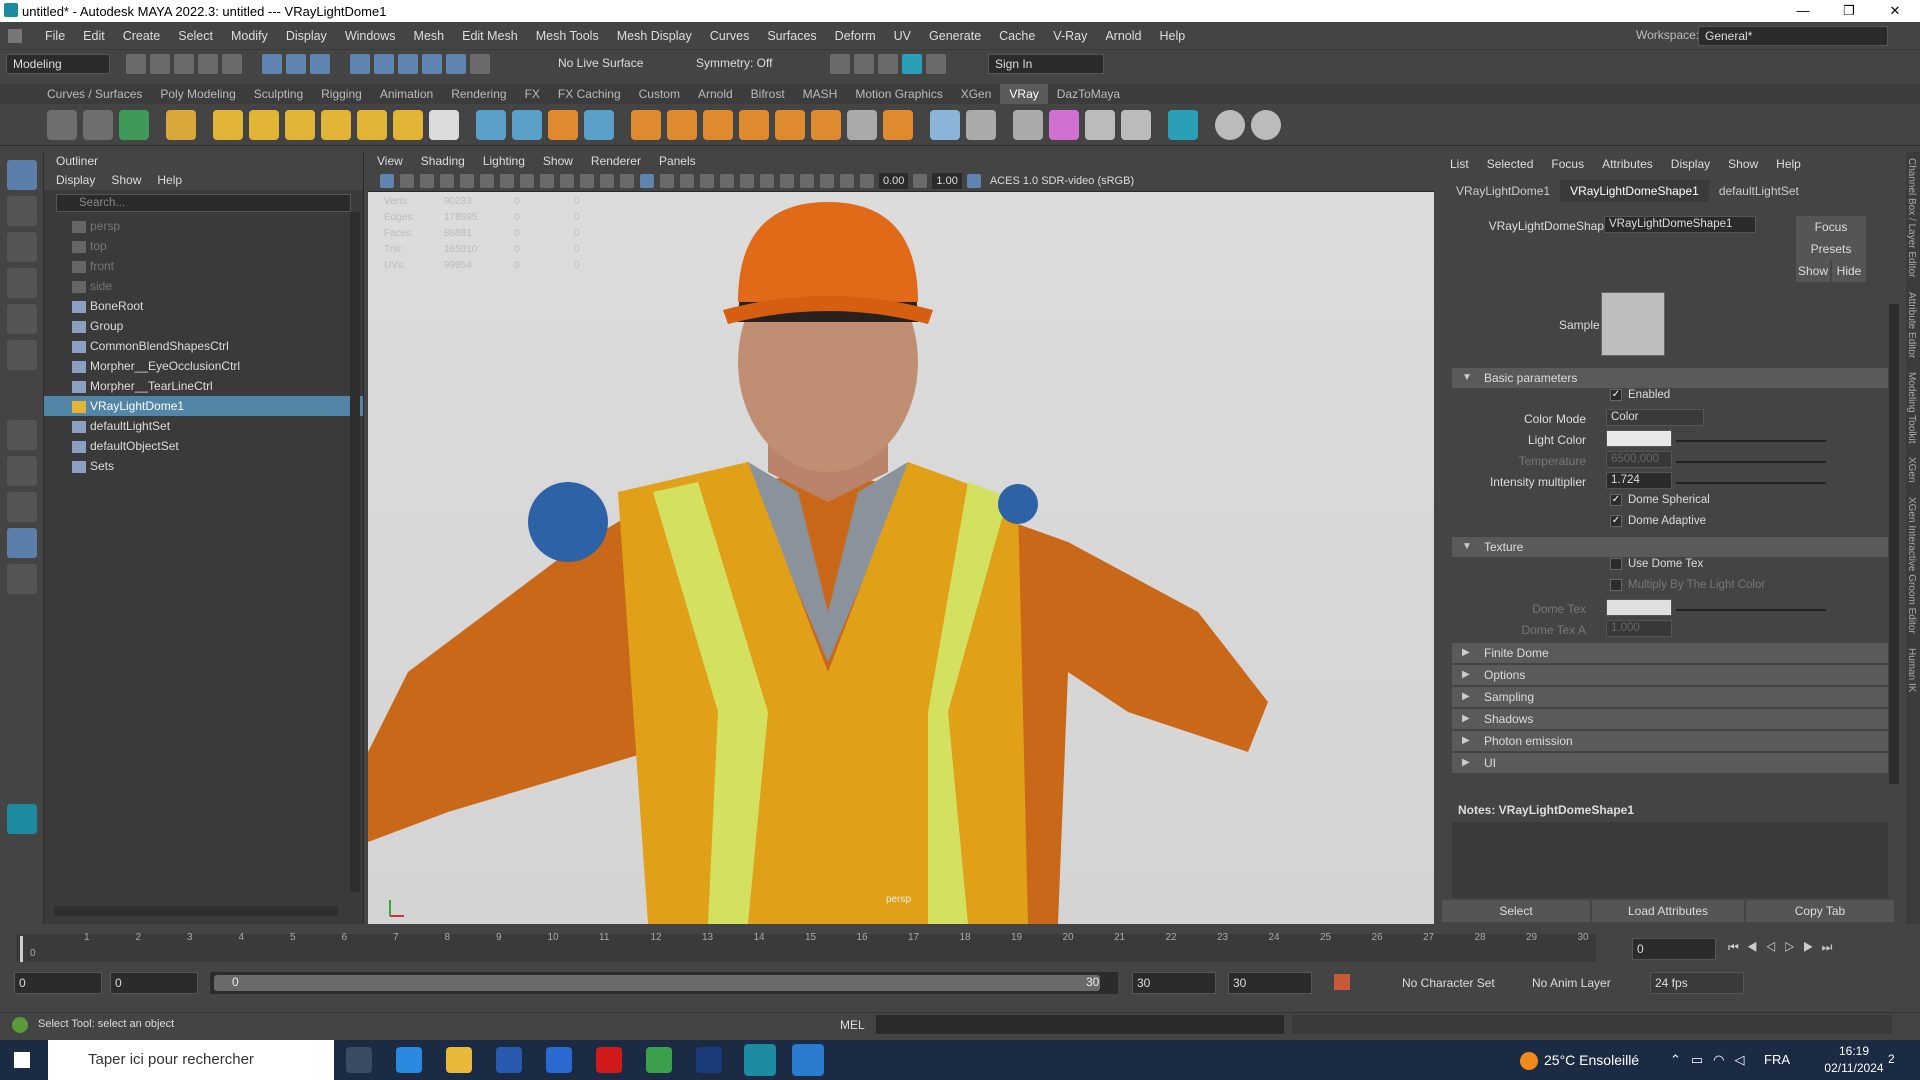  Describe the element at coordinates (15, 35) in the screenshot. I see `home-icon` at that location.